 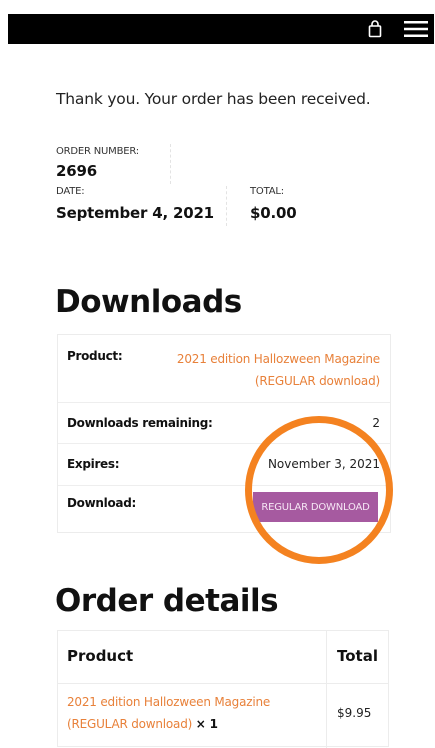 I want to click on regular-download-button: REGULAR DOWNLOAD, so click(x=315, y=507).